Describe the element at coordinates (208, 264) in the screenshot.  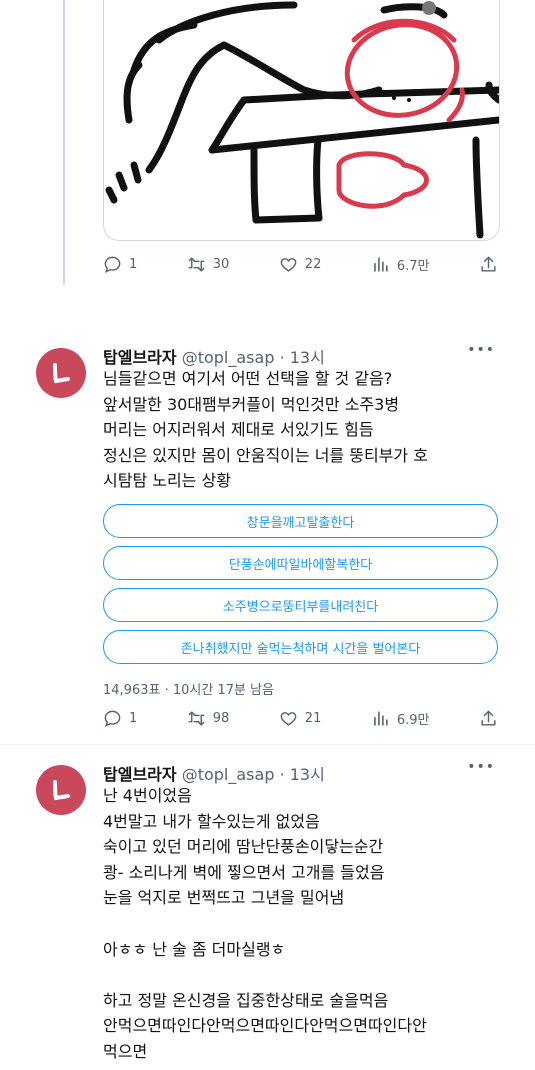
I see `retweet-button: 30` at that location.